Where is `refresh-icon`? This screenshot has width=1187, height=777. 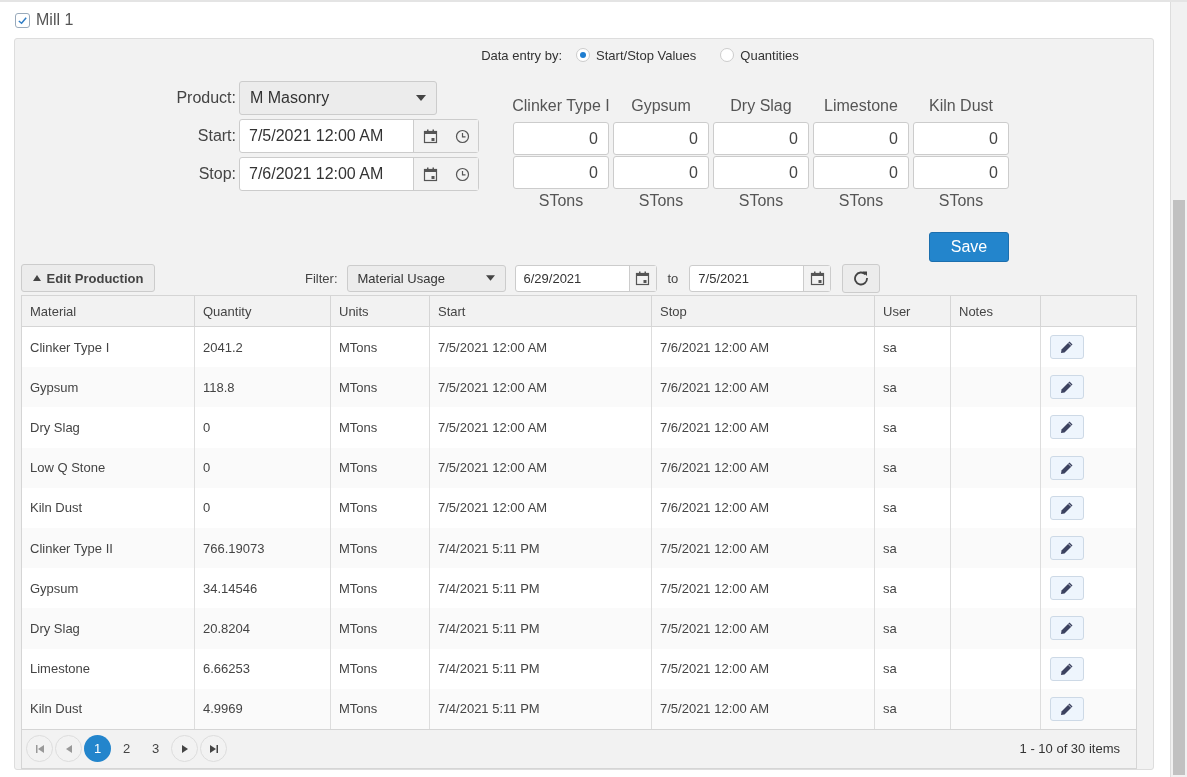
refresh-icon is located at coordinates (861, 278).